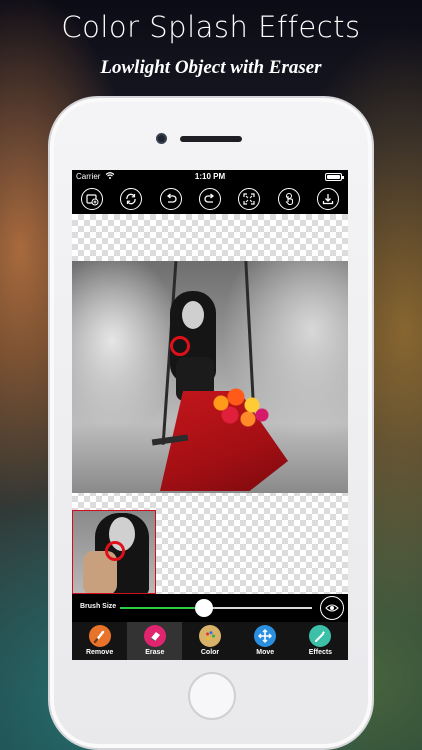 This screenshot has width=422, height=750. What do you see at coordinates (211, 27) in the screenshot?
I see `promo-title: Color Splash Effects` at bounding box center [211, 27].